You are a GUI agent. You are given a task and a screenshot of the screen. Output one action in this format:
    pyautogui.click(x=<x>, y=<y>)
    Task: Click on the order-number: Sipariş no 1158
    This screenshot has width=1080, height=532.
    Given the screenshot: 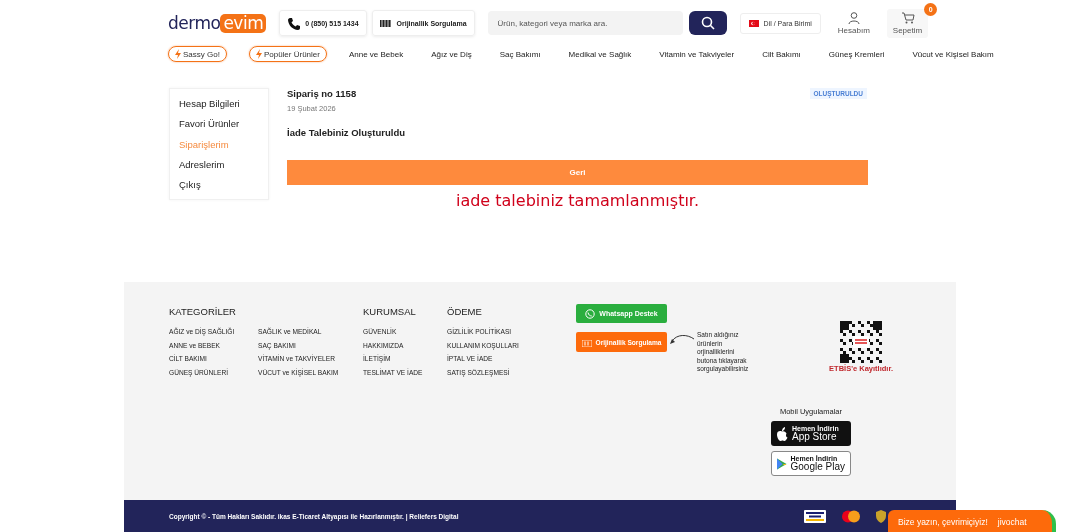 What is the action you would take?
    pyautogui.click(x=322, y=93)
    